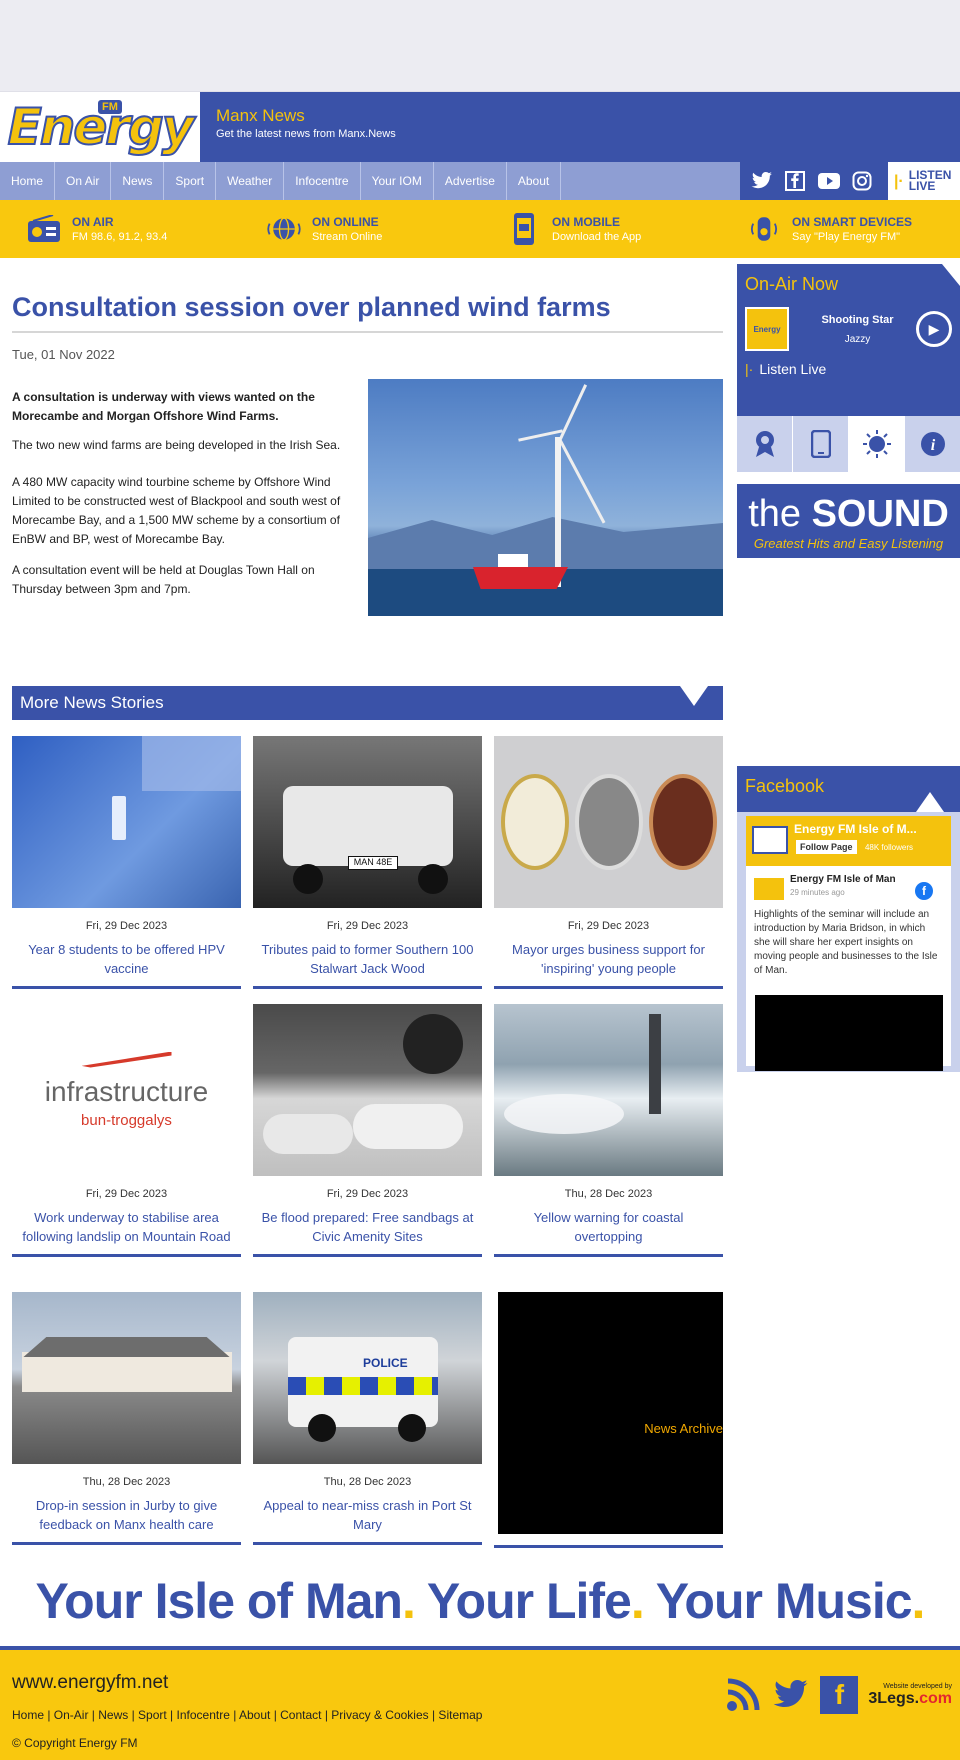  What do you see at coordinates (770, 840) in the screenshot?
I see `page-avatar` at bounding box center [770, 840].